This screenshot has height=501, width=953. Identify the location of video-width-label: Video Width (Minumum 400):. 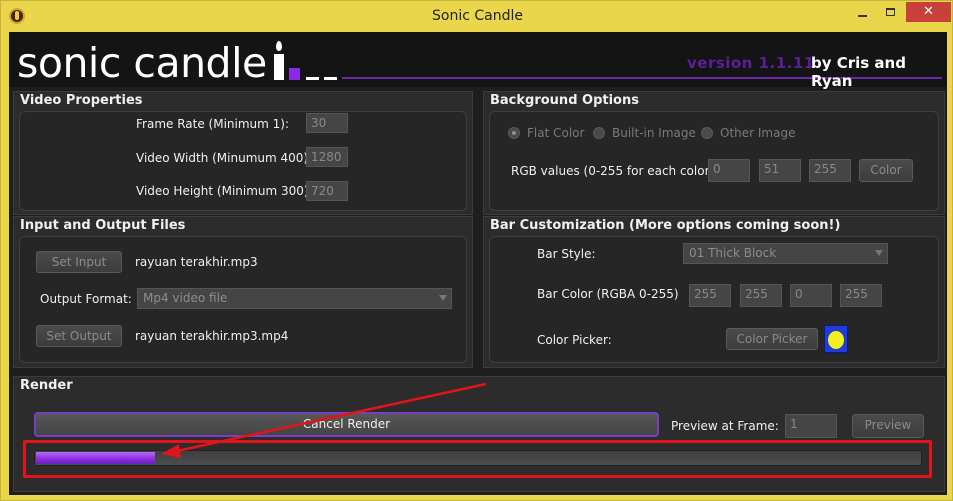
(224, 158).